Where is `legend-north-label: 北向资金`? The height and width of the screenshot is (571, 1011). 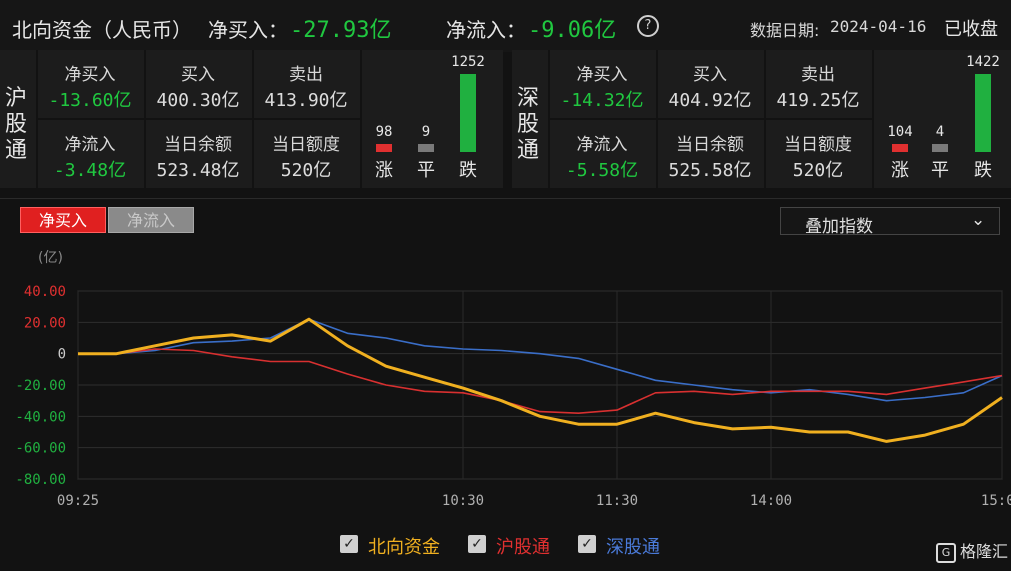
legend-north-label: 北向资金 is located at coordinates (404, 547).